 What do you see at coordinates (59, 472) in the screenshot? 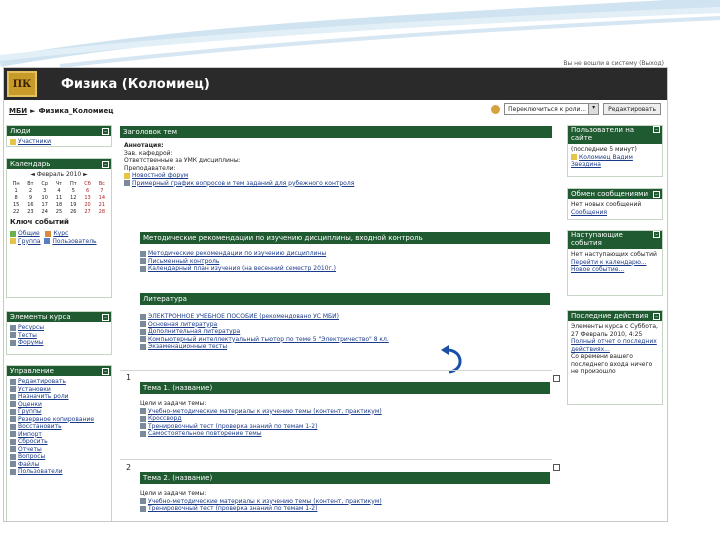
I see `admin-menu-item: Пользователи` at bounding box center [59, 472].